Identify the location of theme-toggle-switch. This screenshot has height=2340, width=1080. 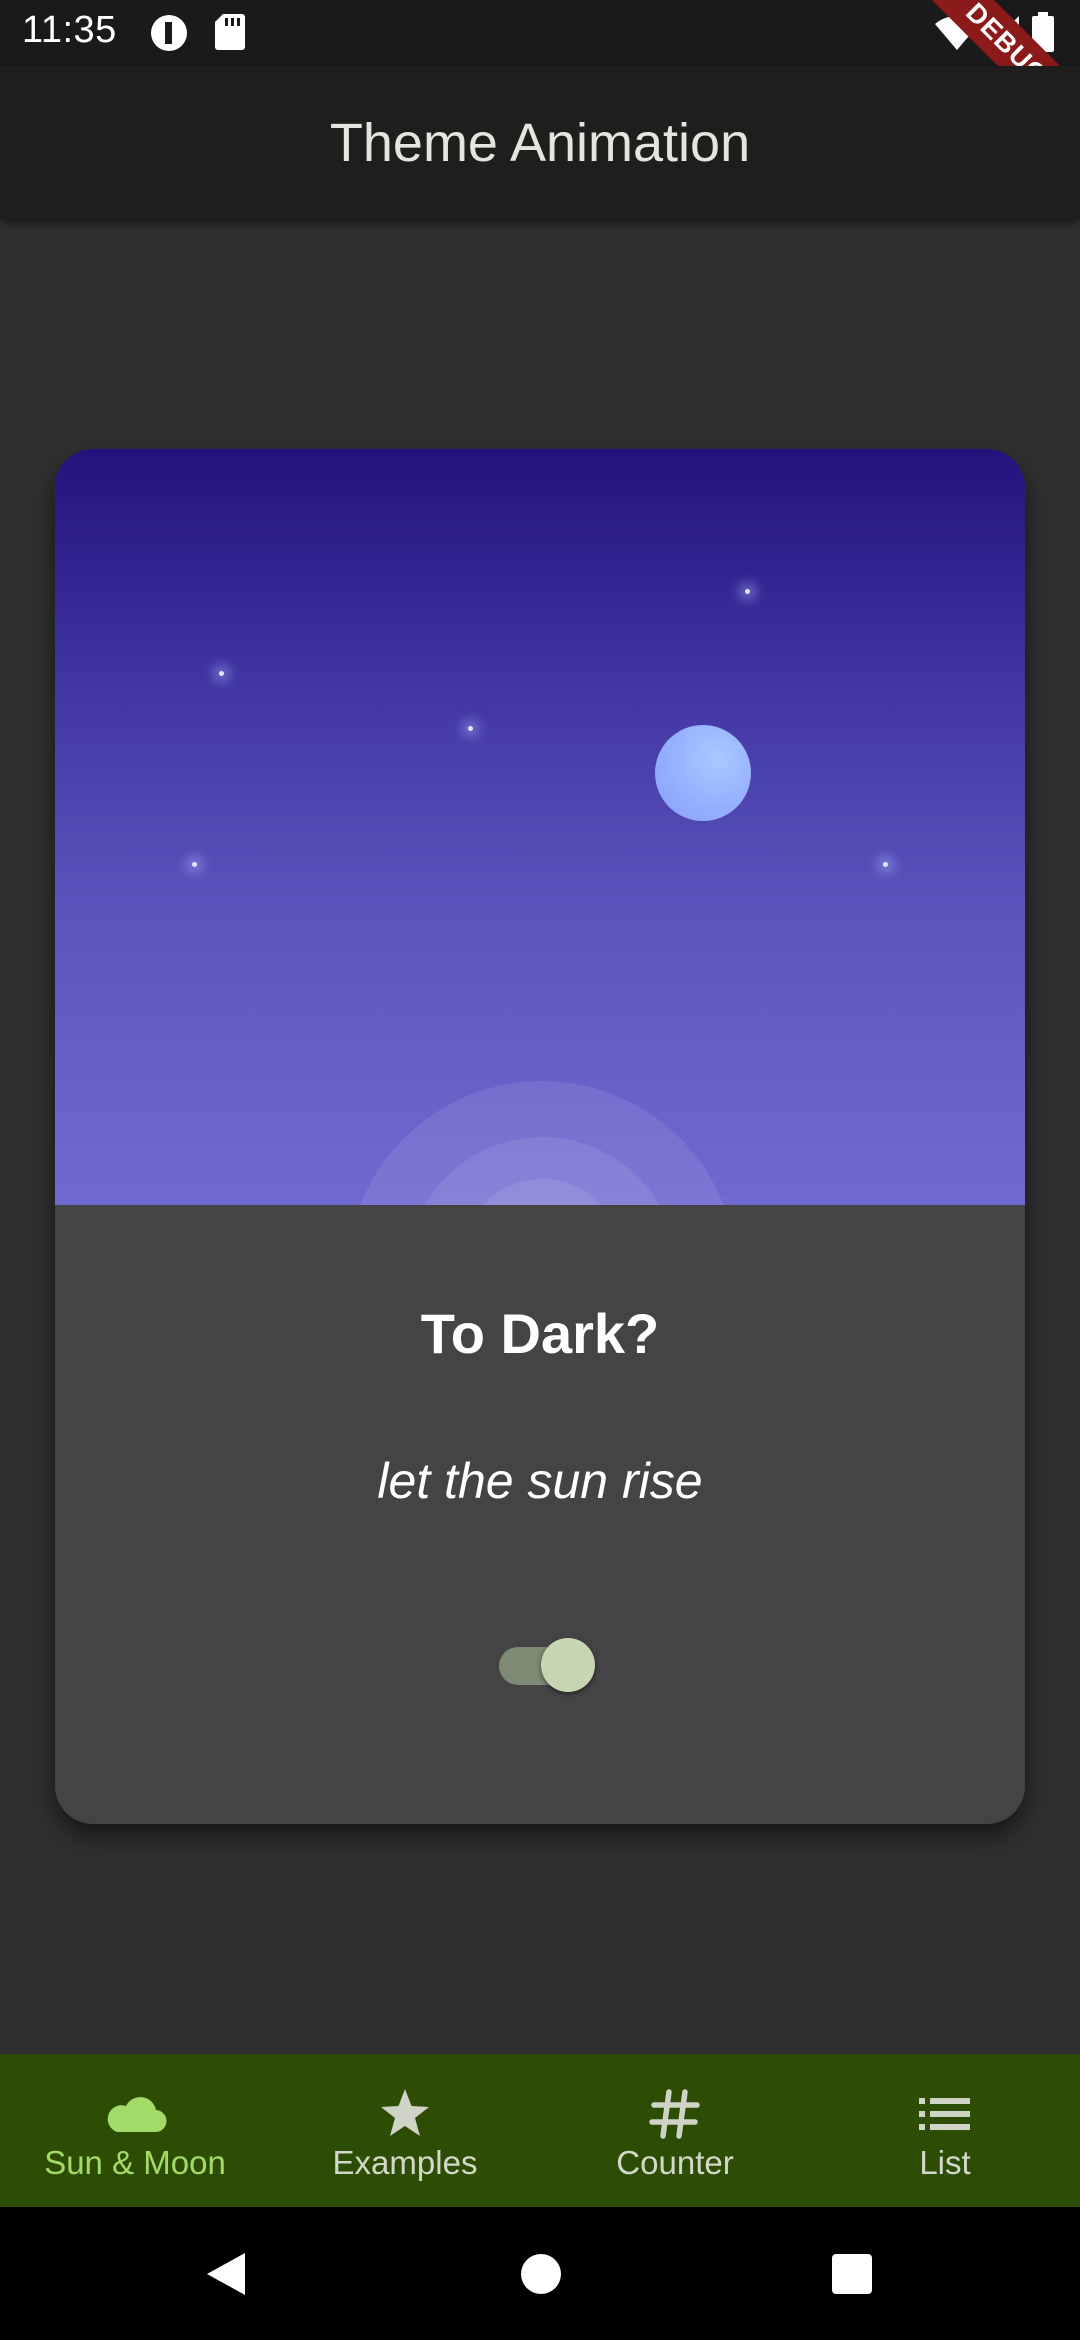
(546, 1662).